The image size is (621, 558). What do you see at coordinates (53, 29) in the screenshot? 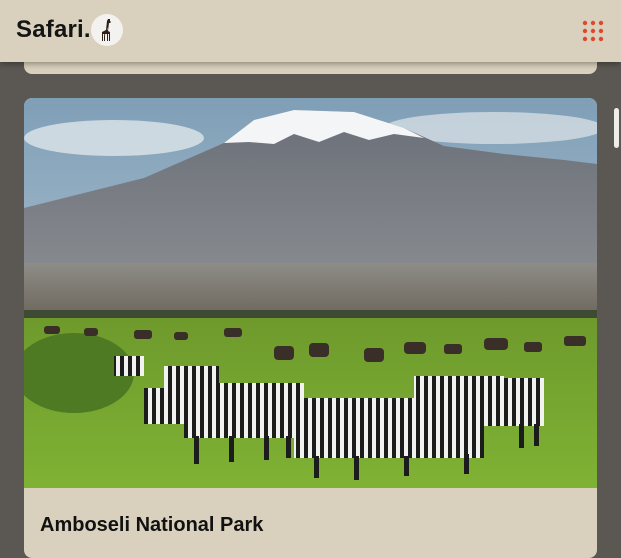
I see `logo-text: Safari.` at bounding box center [53, 29].